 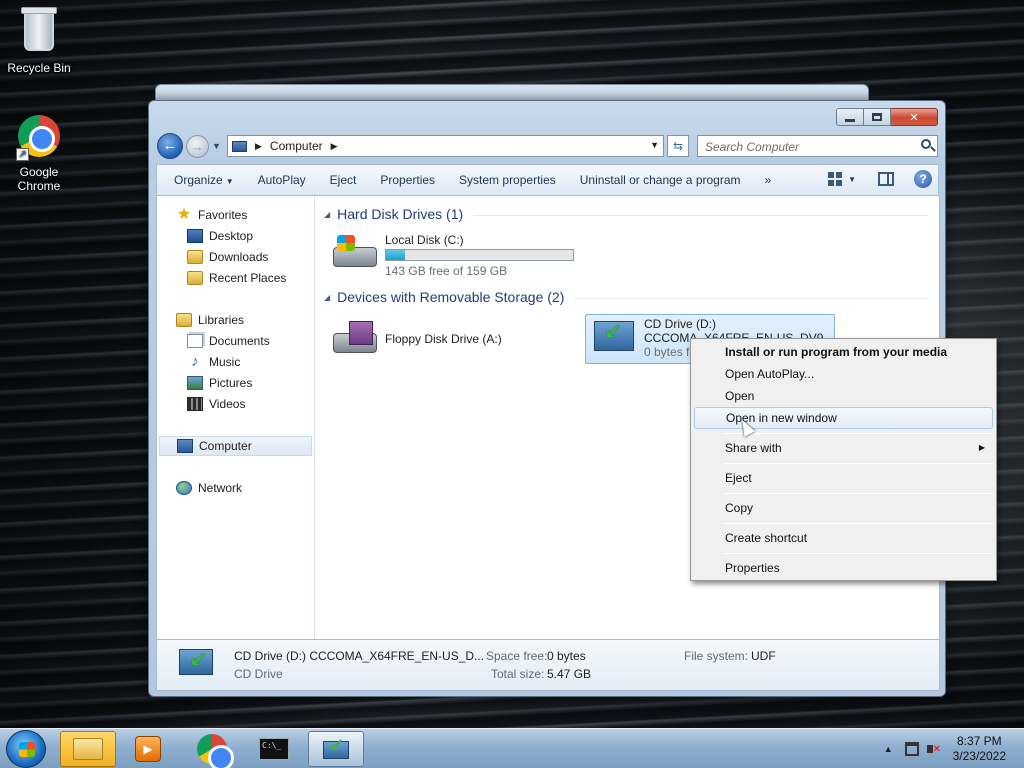 I want to click on change-view-icon, so click(x=835, y=179).